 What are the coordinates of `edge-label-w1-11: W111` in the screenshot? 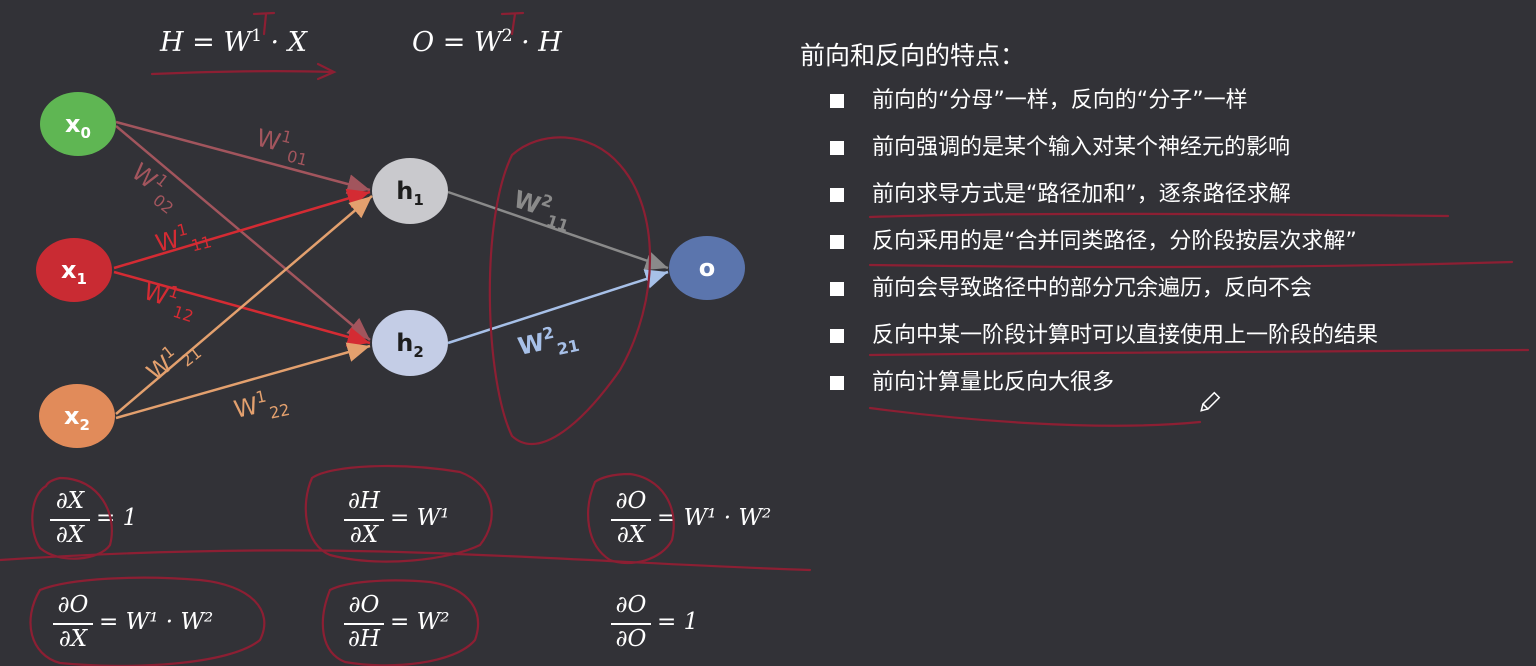 It's located at (183, 239).